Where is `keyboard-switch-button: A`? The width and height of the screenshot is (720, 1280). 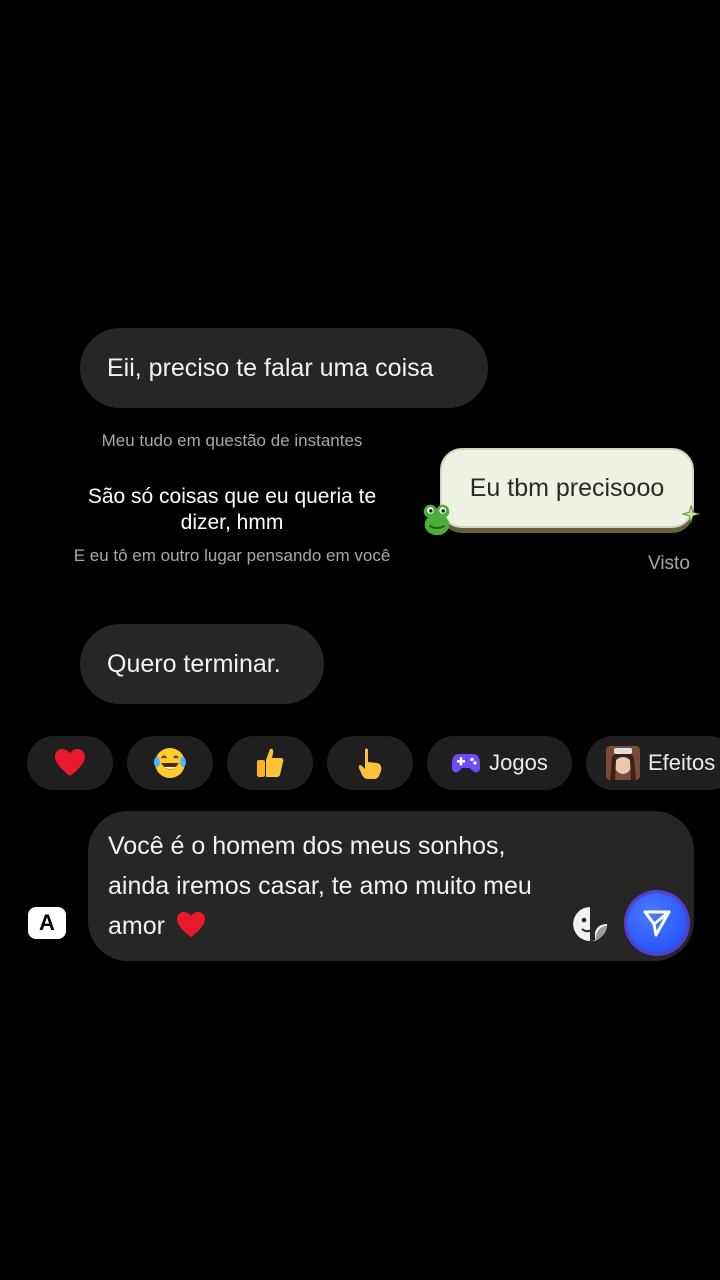
keyboard-switch-button: A is located at coordinates (47, 923).